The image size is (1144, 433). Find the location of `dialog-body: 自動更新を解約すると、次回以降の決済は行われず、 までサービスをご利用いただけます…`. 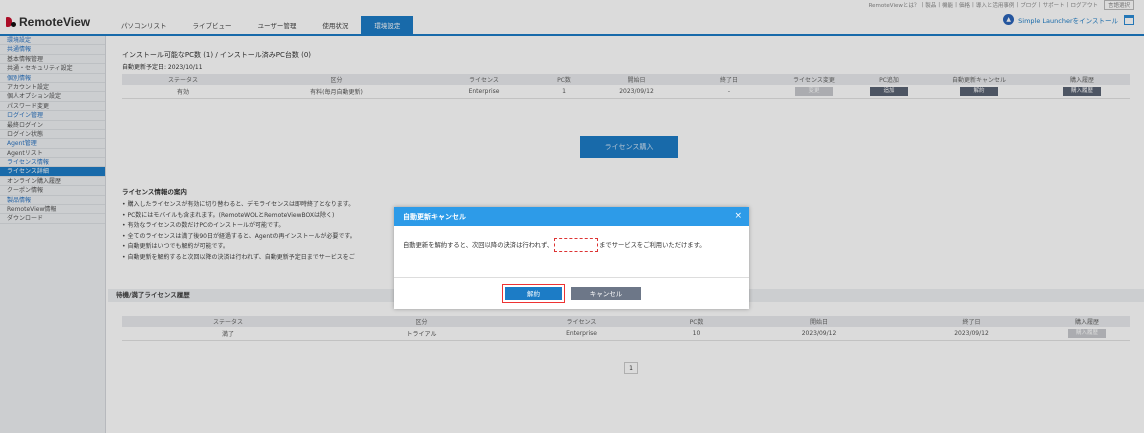

dialog-body: 自動更新を解約すると、次回以降の決済は行われず、 までサービスをご利用いただけます… is located at coordinates (571, 252).